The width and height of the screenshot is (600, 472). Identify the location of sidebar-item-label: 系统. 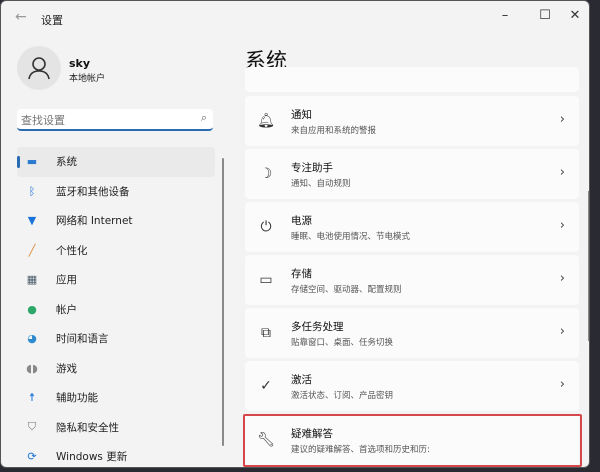
(66, 162).